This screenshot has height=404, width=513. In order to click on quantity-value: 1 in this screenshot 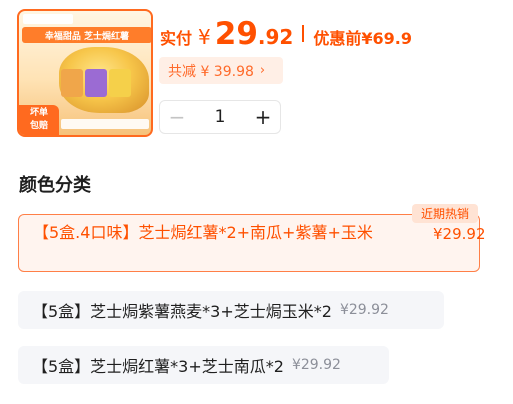, I will do `click(220, 117)`.